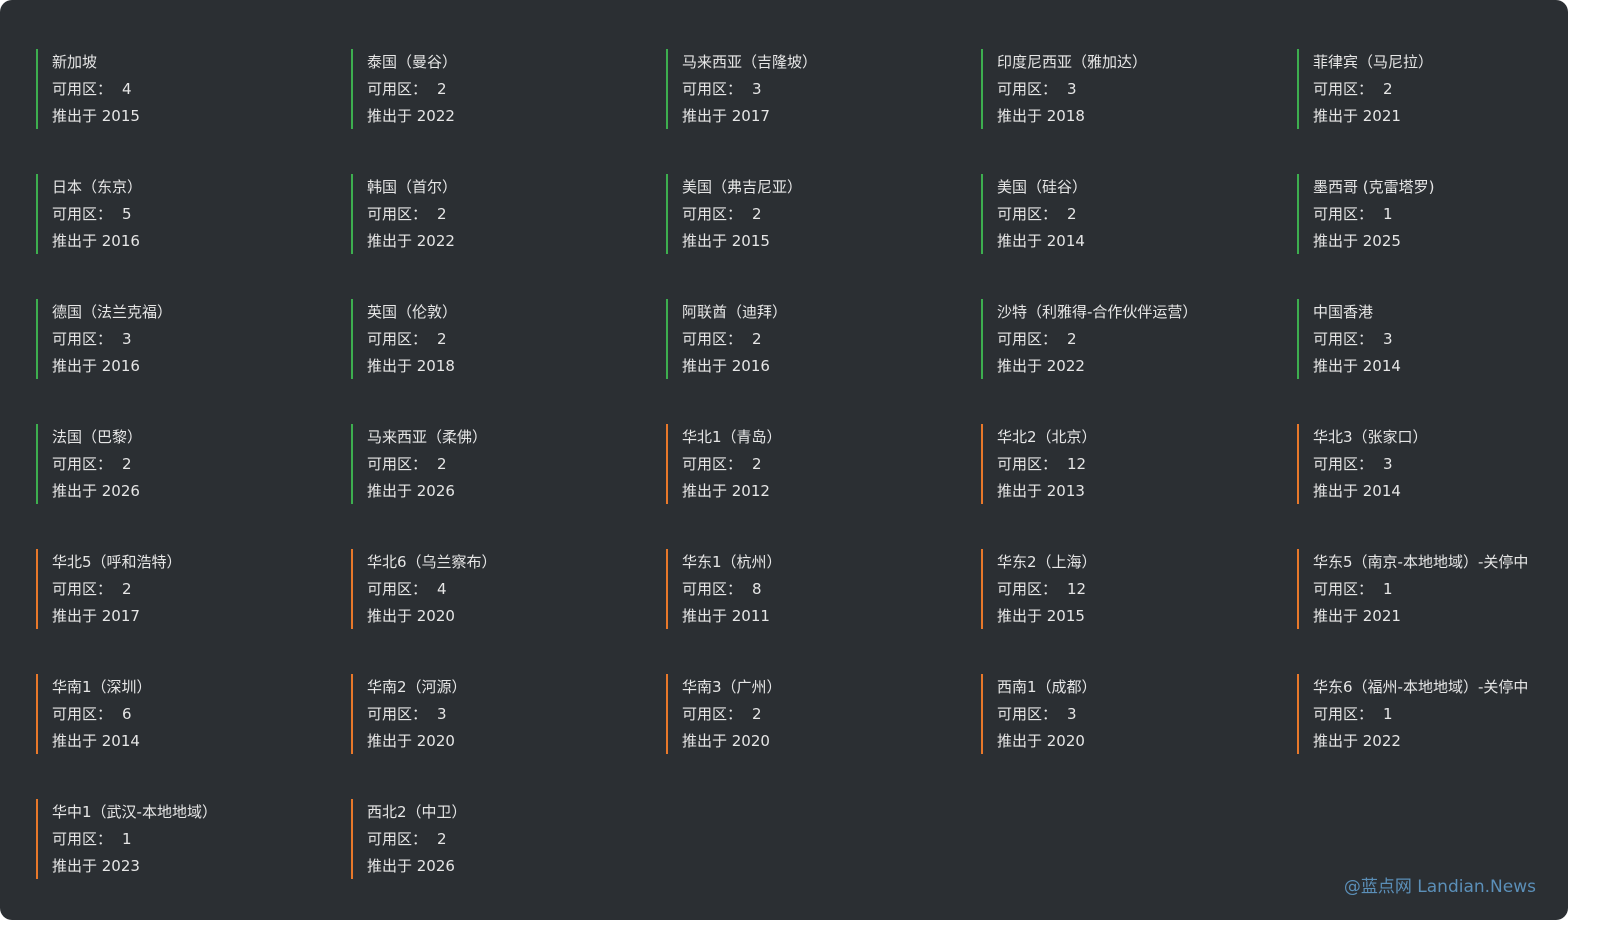 This screenshot has height=939, width=1600. I want to click on region-name: 华北6（乌兰察布）, so click(432, 562).